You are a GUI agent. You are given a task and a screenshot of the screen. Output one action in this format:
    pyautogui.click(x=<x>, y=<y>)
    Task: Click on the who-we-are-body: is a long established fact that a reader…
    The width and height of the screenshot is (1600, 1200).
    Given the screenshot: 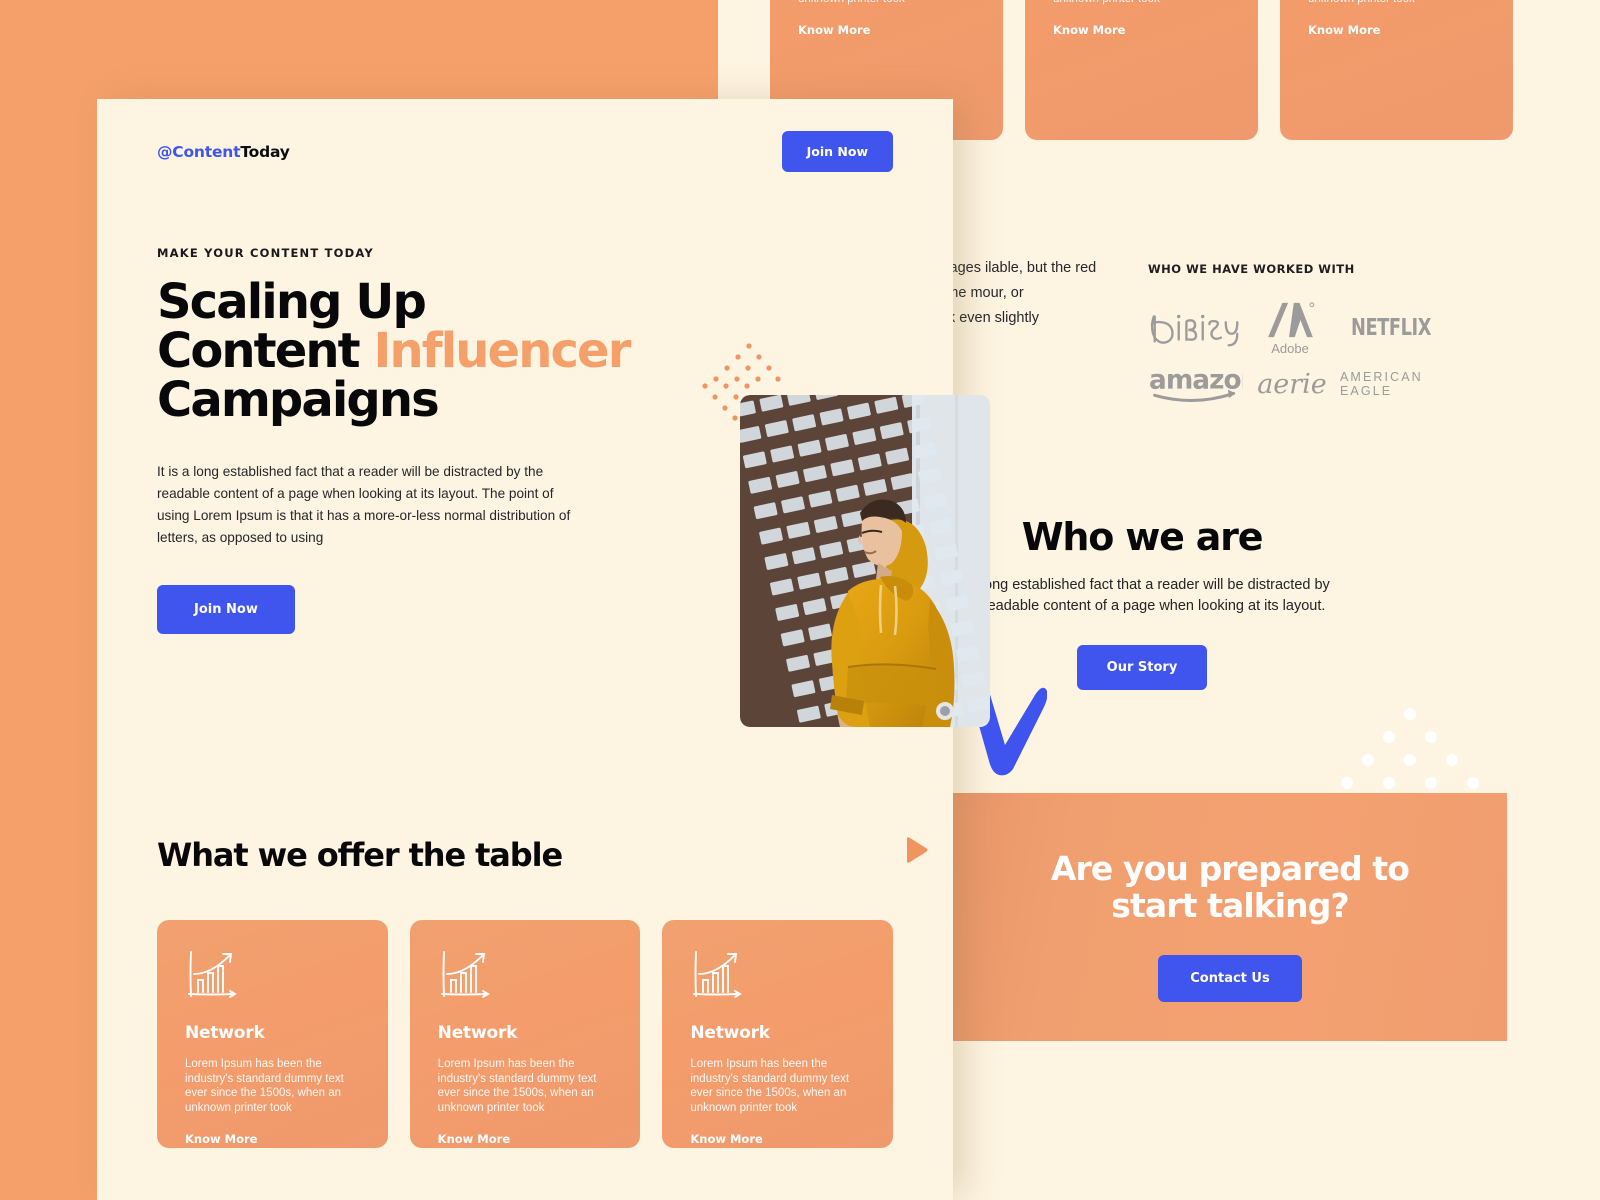 What is the action you would take?
    pyautogui.click(x=1142, y=596)
    